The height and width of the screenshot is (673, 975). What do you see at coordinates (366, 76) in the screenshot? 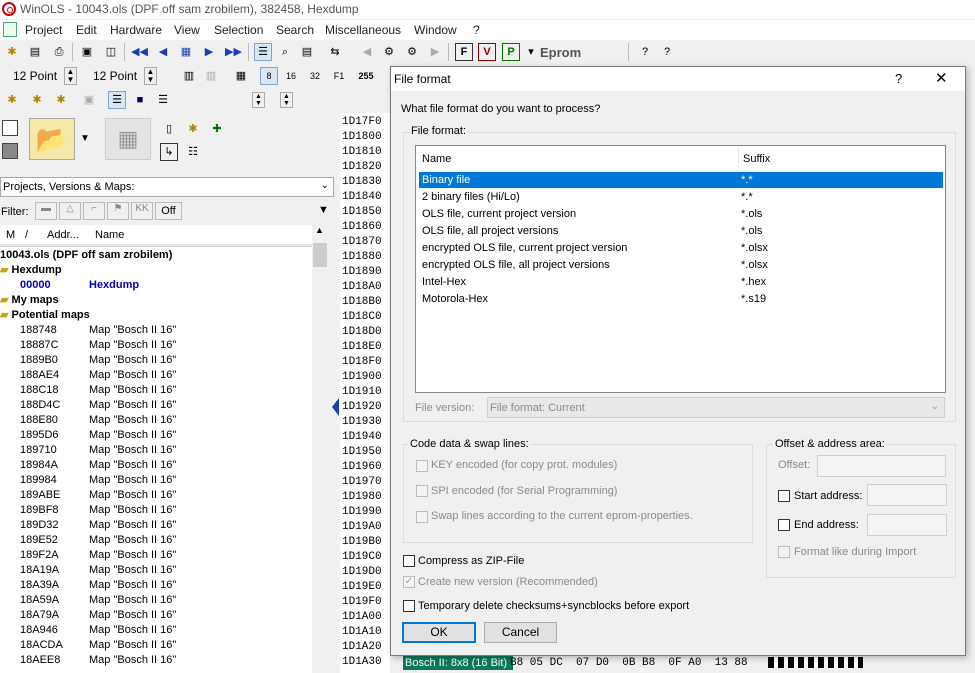
I see `dec-255-button: 255` at bounding box center [366, 76].